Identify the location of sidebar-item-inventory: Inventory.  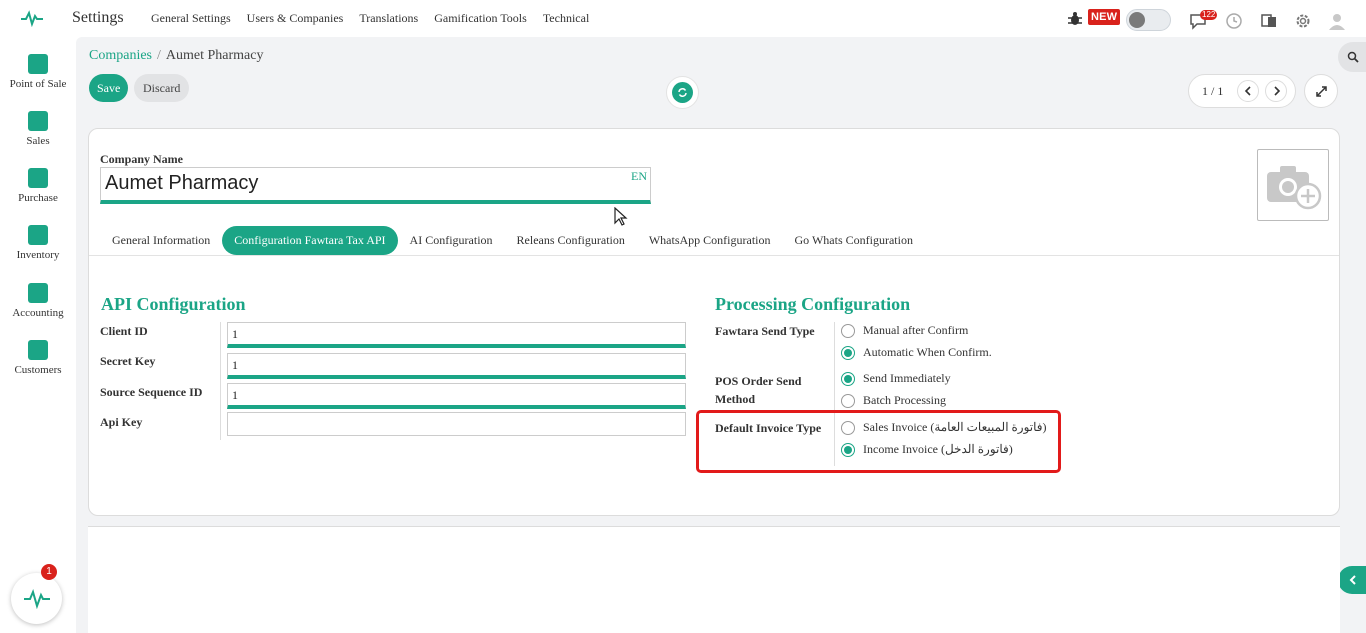
(38, 243).